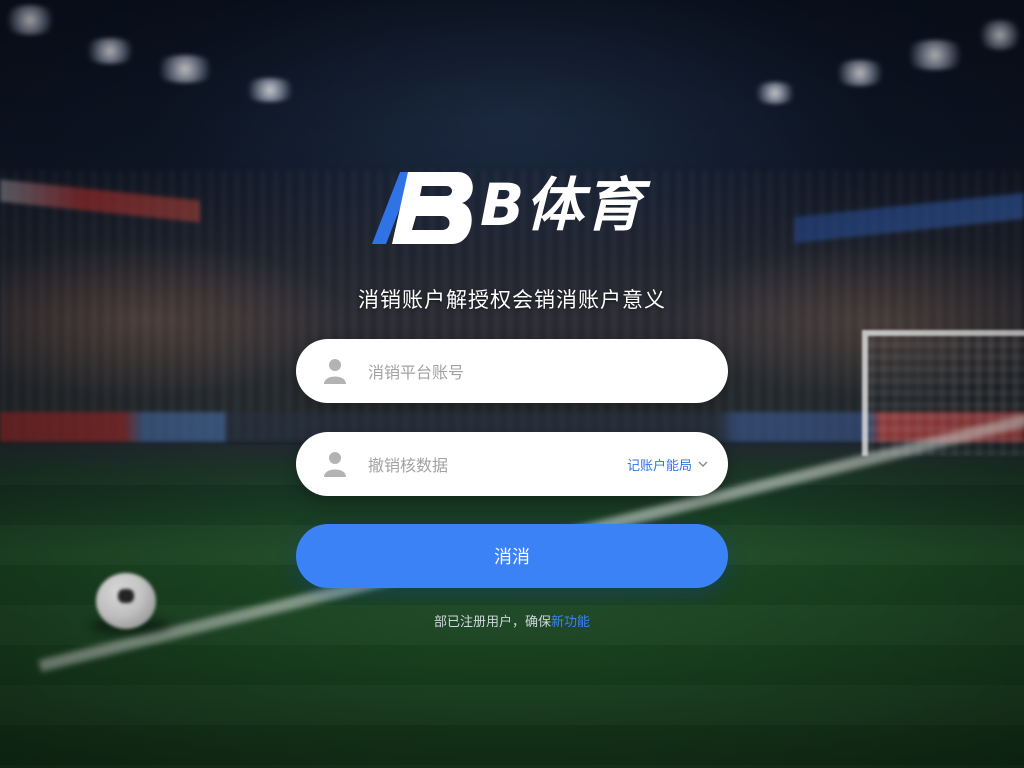  Describe the element at coordinates (512, 300) in the screenshot. I see `page-subtitle: 消销账户解授权会销消账户意义` at that location.